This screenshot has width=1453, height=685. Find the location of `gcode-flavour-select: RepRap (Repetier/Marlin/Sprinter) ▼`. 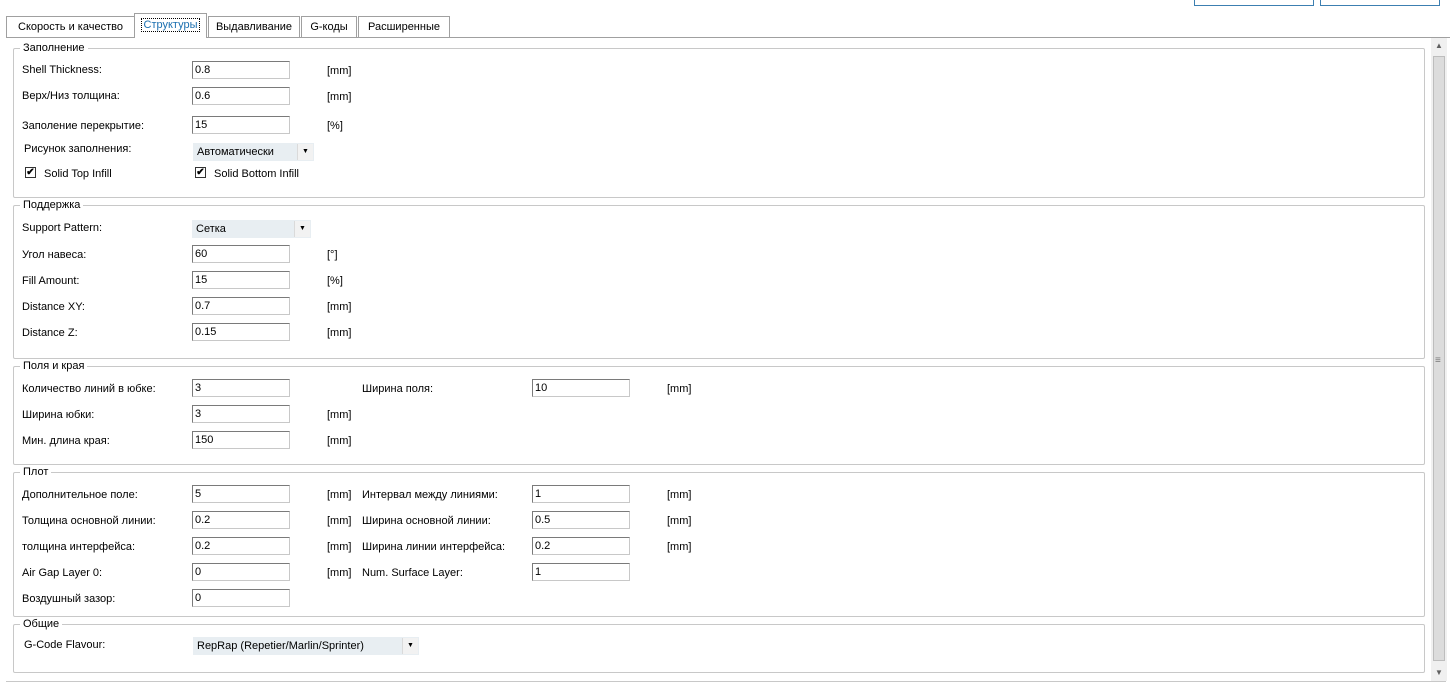

gcode-flavour-select: RepRap (Repetier/Marlin/Sprinter) ▼ is located at coordinates (306, 646).